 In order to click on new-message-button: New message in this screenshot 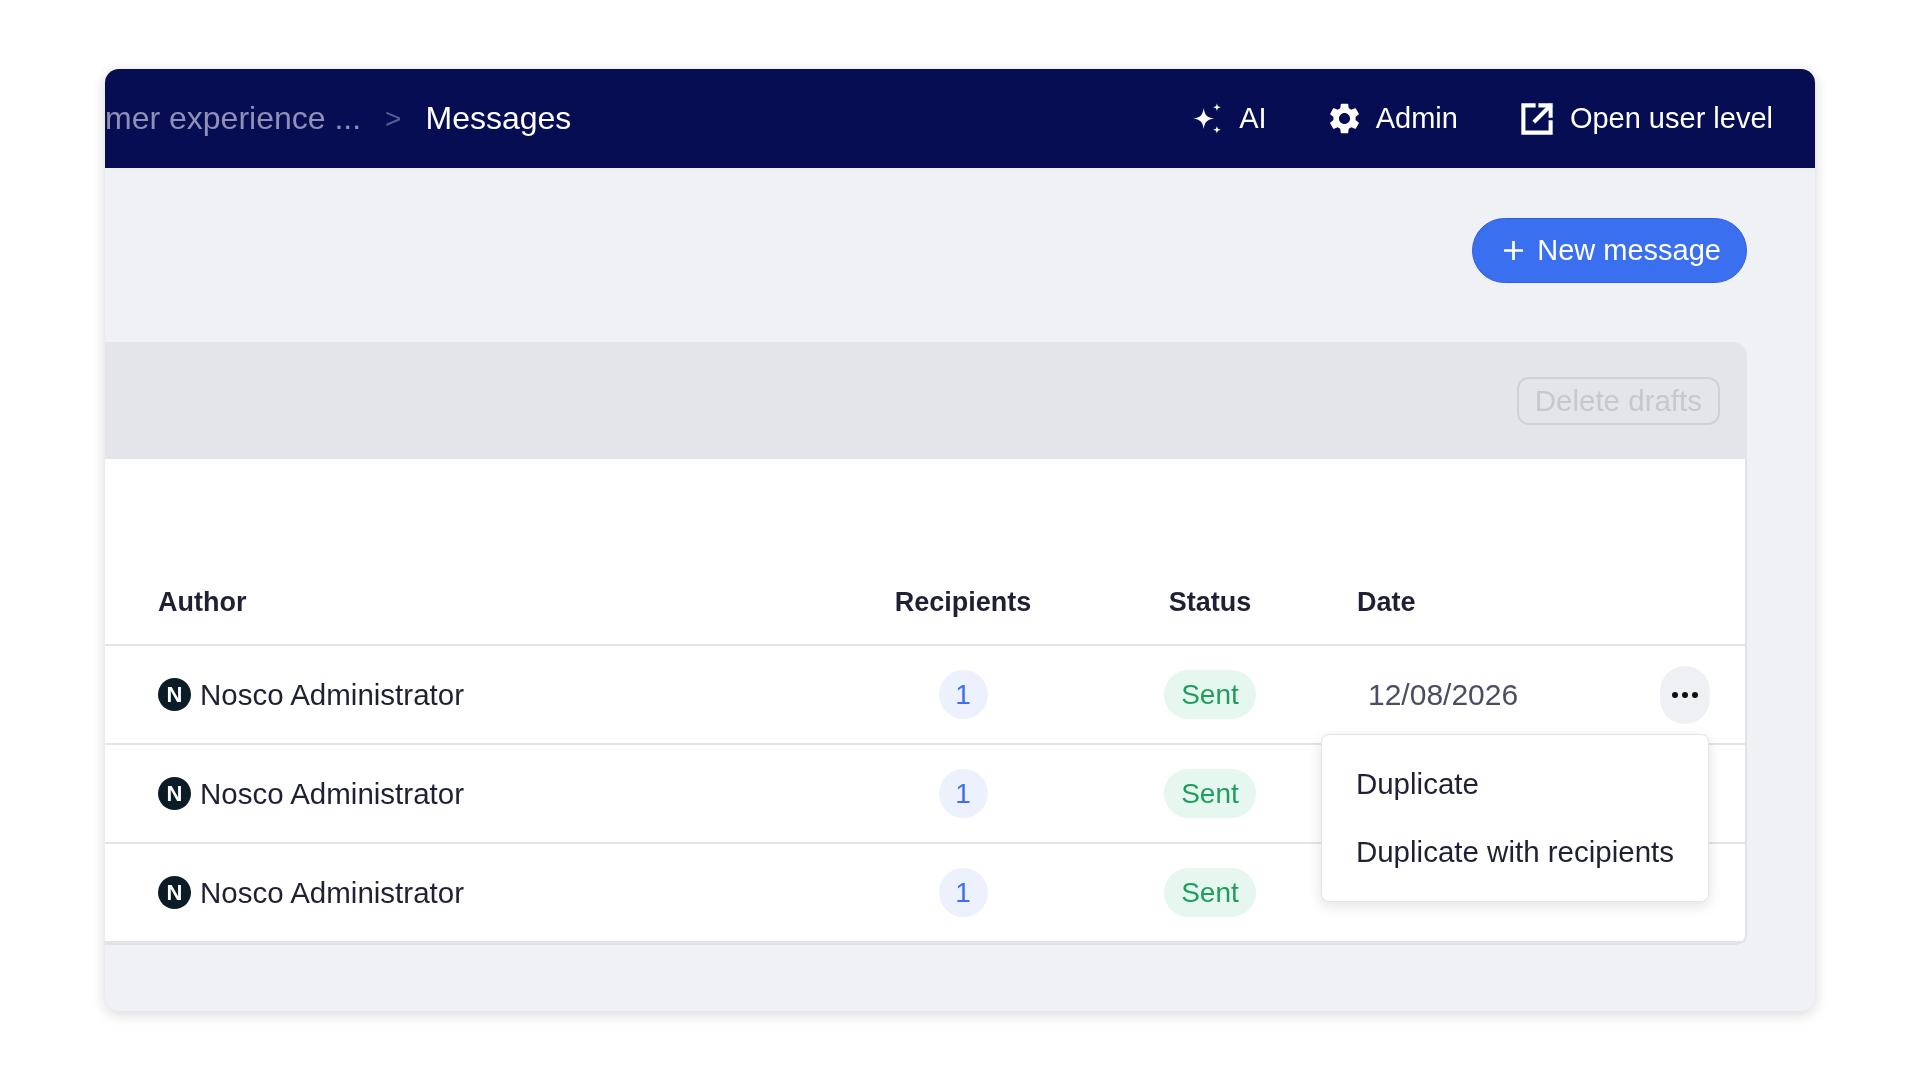, I will do `click(1609, 250)`.